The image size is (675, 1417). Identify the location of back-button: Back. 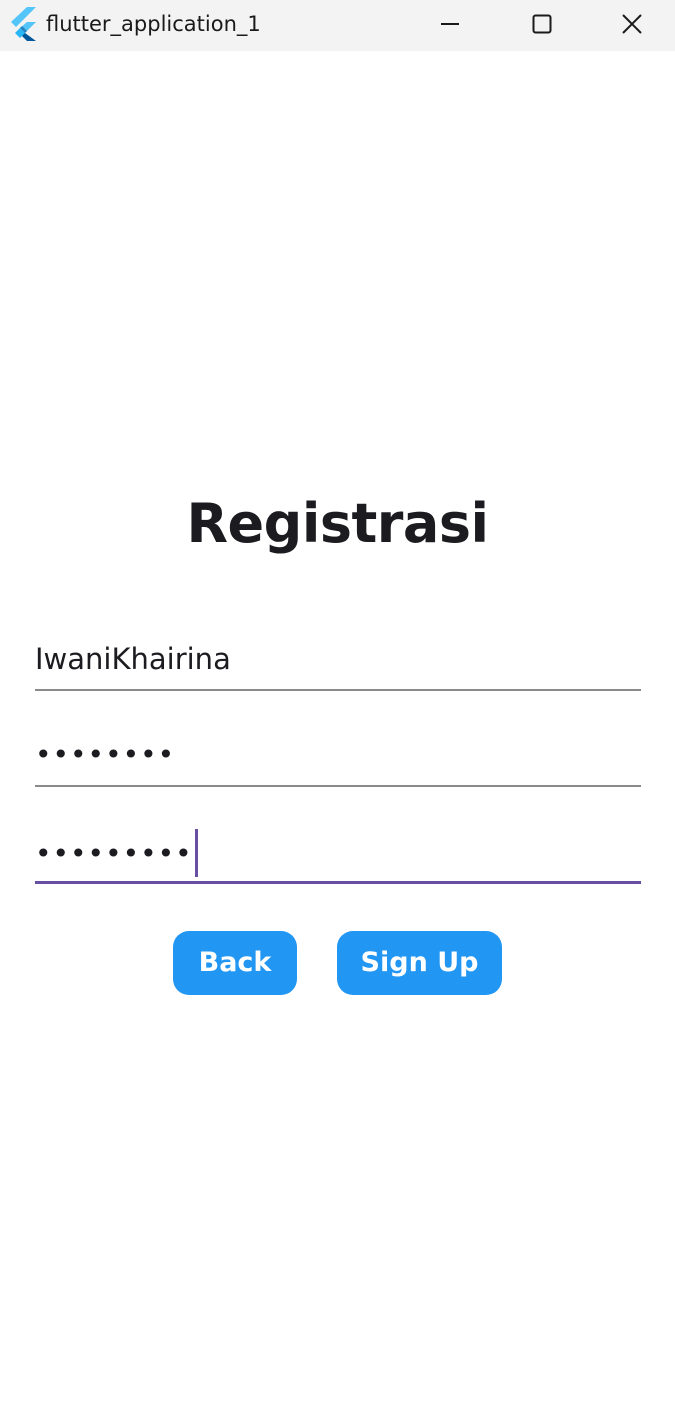
(235, 963).